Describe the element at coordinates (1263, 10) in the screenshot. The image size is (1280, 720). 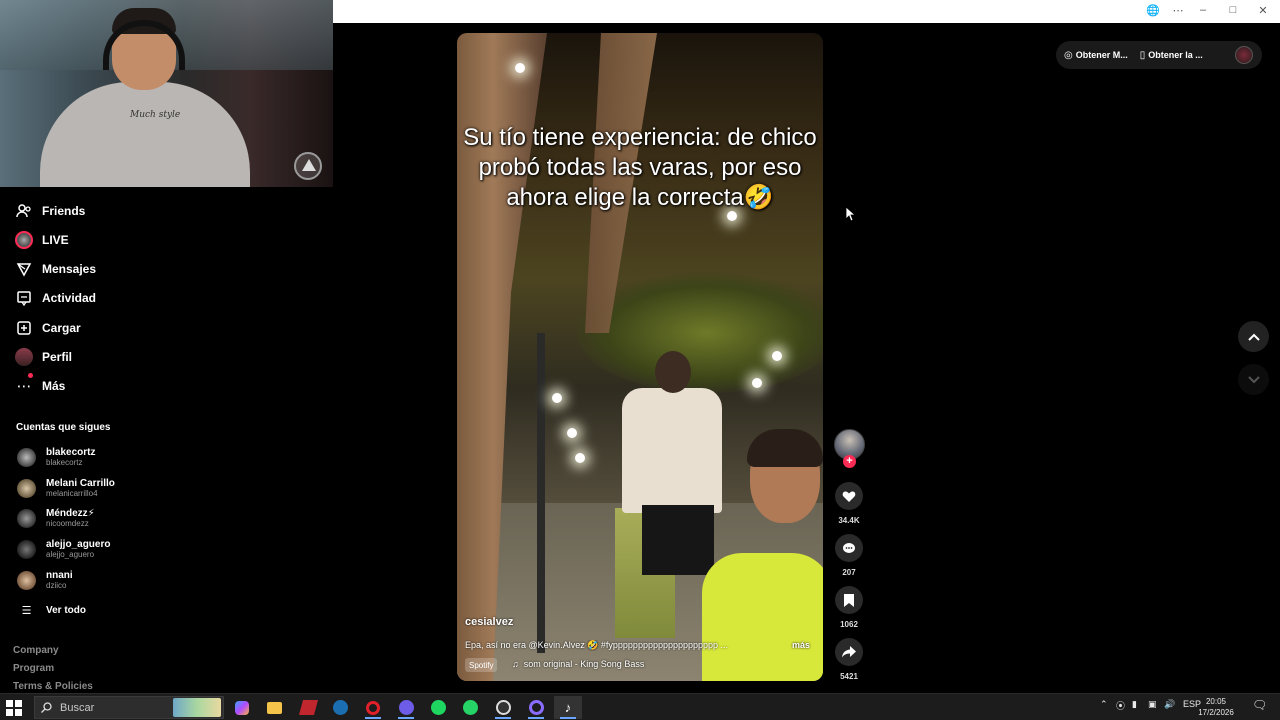
I see `close-button: ✕` at that location.